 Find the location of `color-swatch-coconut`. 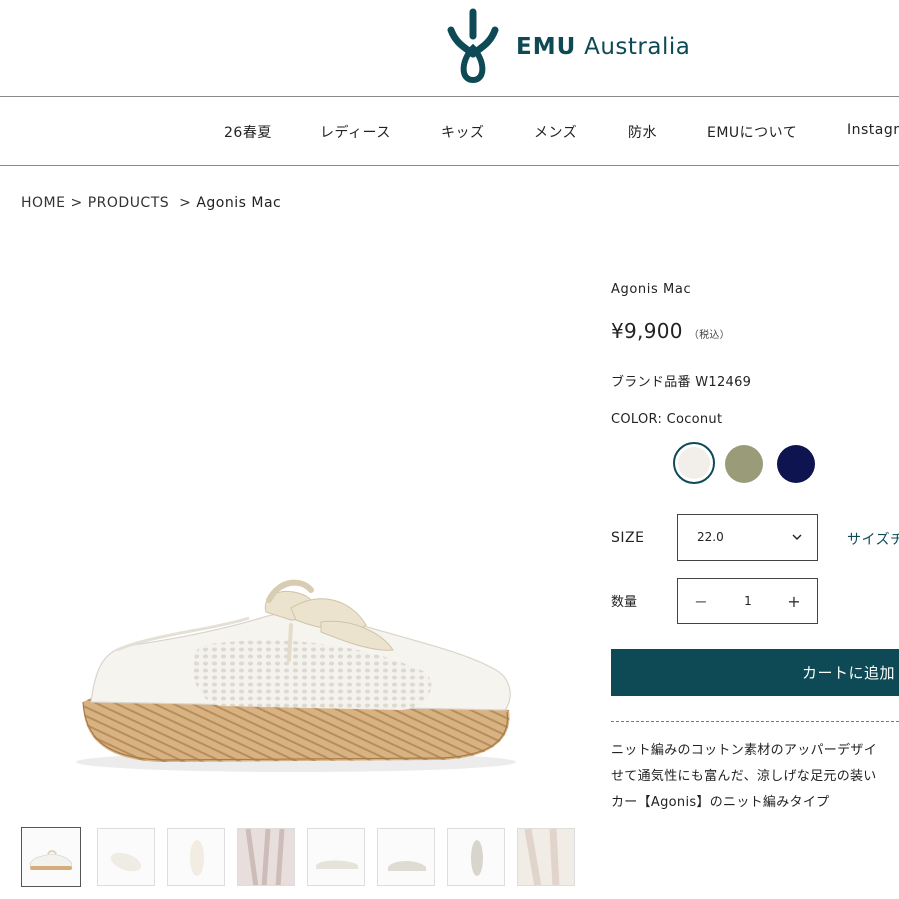

color-swatch-coconut is located at coordinates (694, 463).